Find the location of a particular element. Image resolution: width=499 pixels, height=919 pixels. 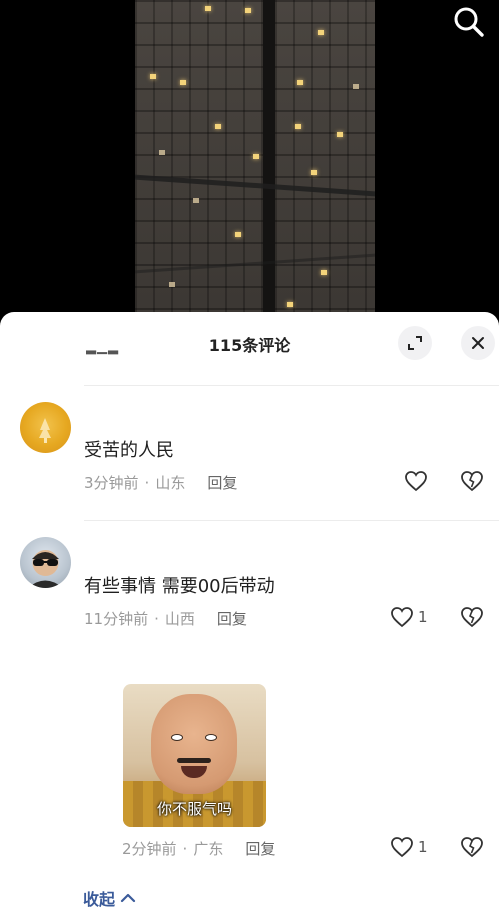

building-right is located at coordinates (325, 165).